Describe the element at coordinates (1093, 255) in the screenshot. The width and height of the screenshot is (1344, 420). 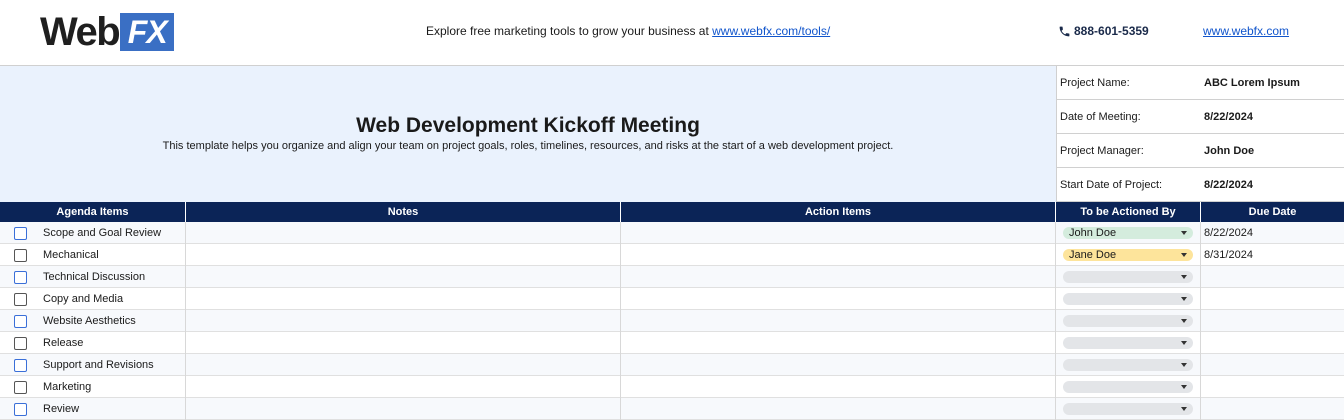
I see `owner-value: Jane Doe` at that location.